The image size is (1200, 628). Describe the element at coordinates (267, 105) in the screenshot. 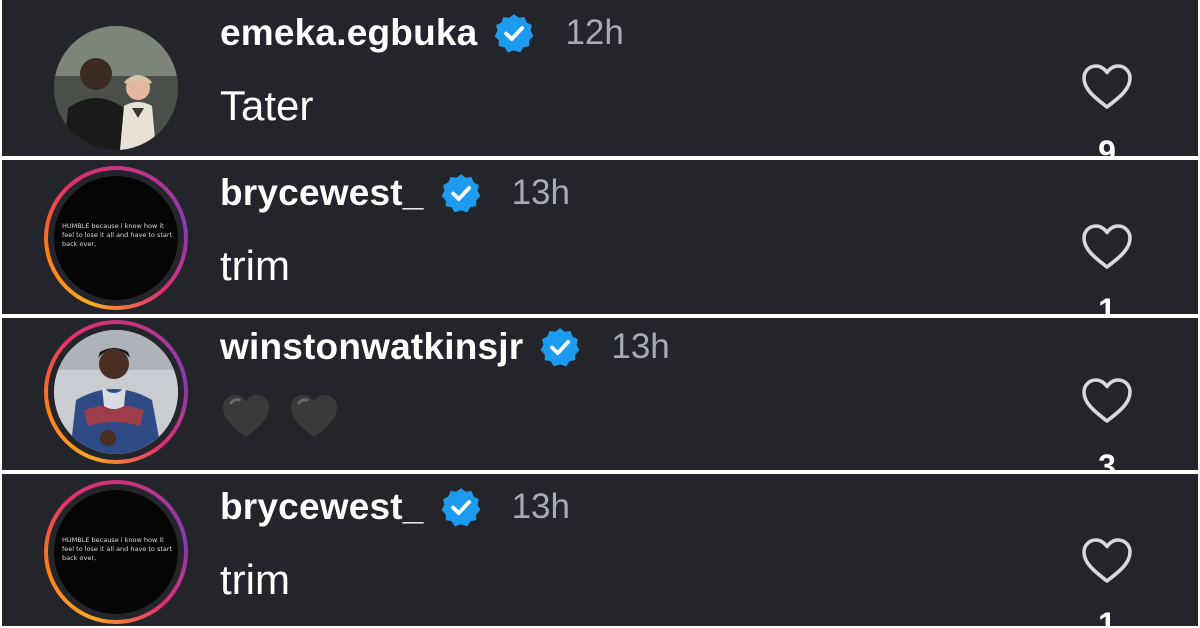

I see `comment-text: Tater` at that location.